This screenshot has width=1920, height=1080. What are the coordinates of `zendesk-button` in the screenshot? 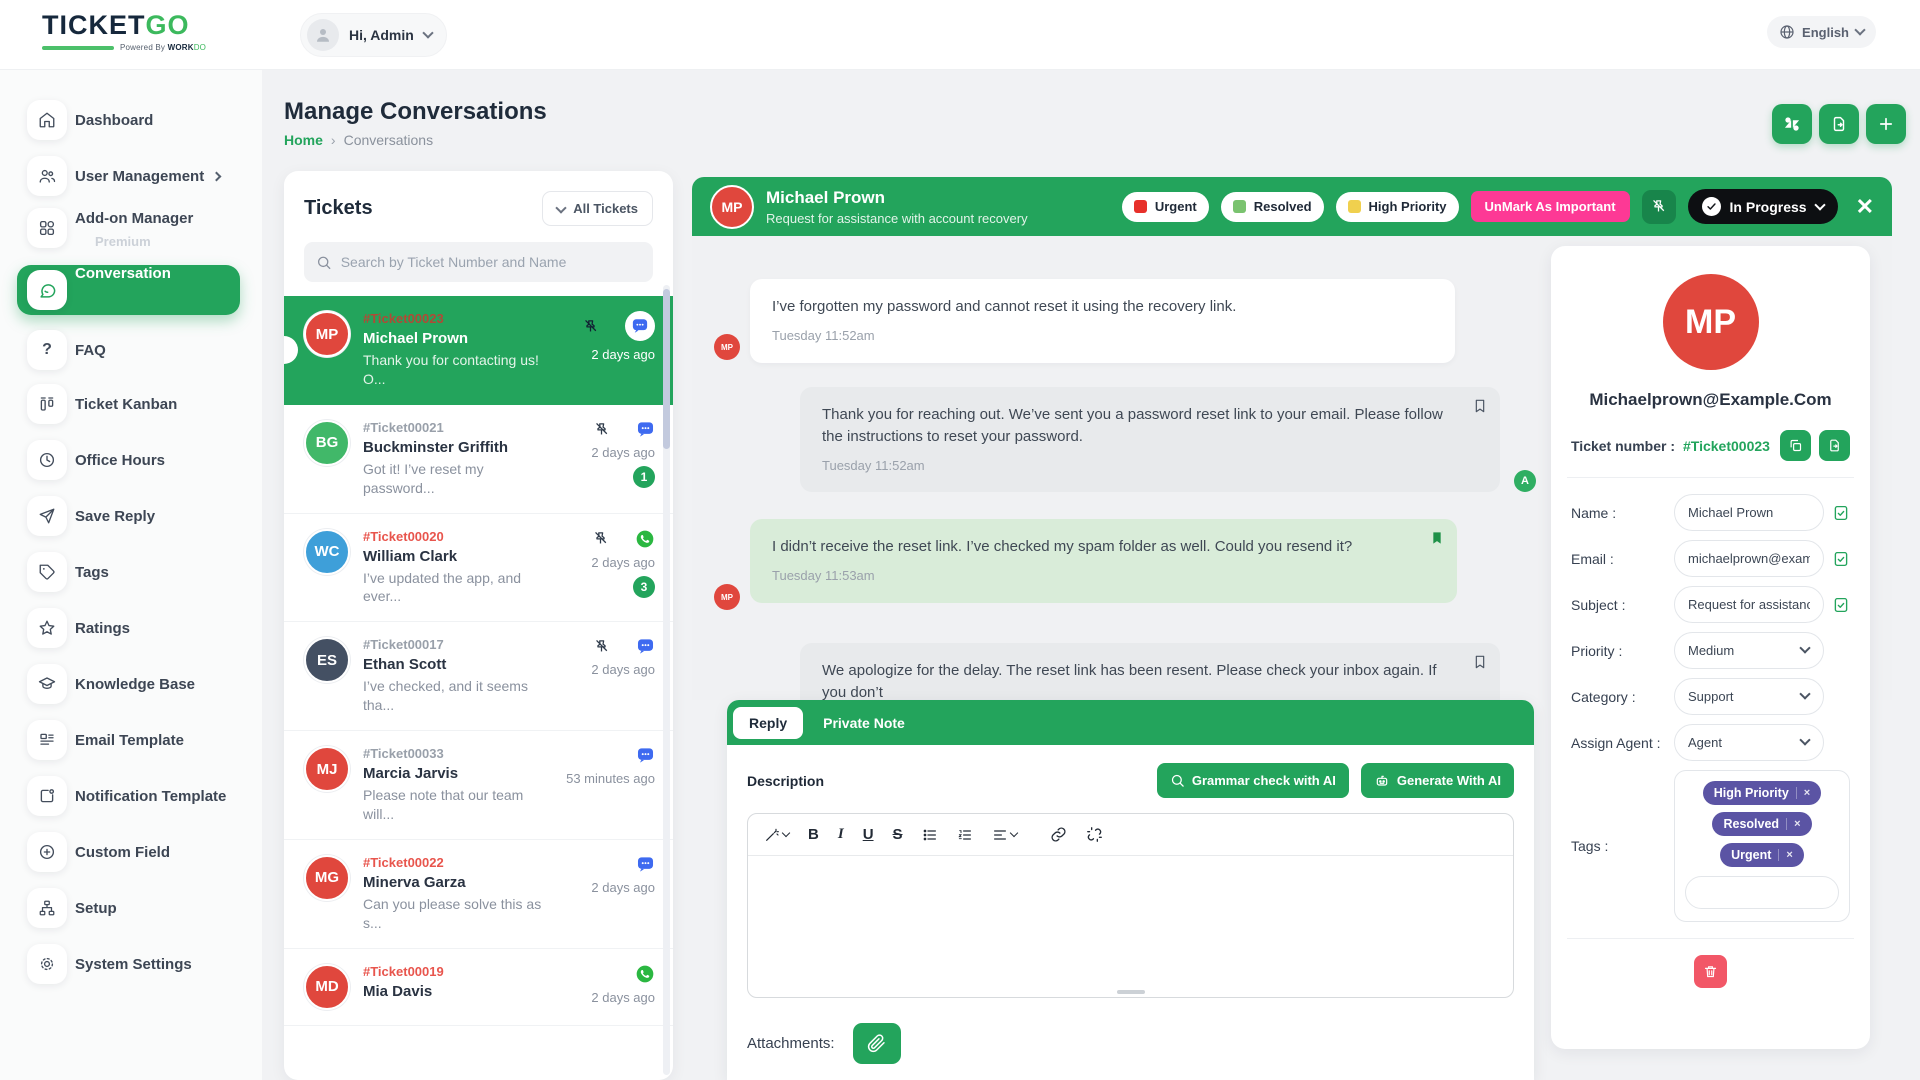 It's located at (1792, 124).